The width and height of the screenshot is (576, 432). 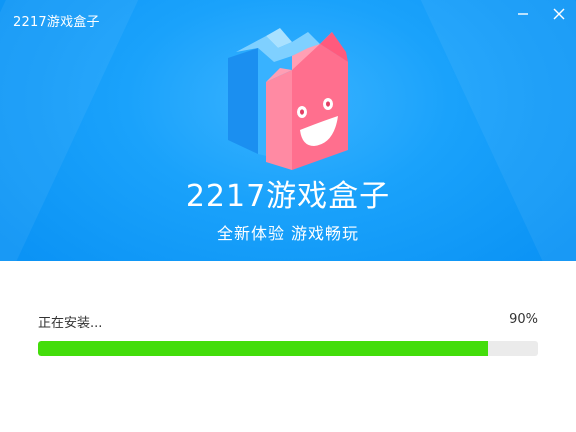 I want to click on slogan: 全新体验 游戏畅玩, so click(x=288, y=233).